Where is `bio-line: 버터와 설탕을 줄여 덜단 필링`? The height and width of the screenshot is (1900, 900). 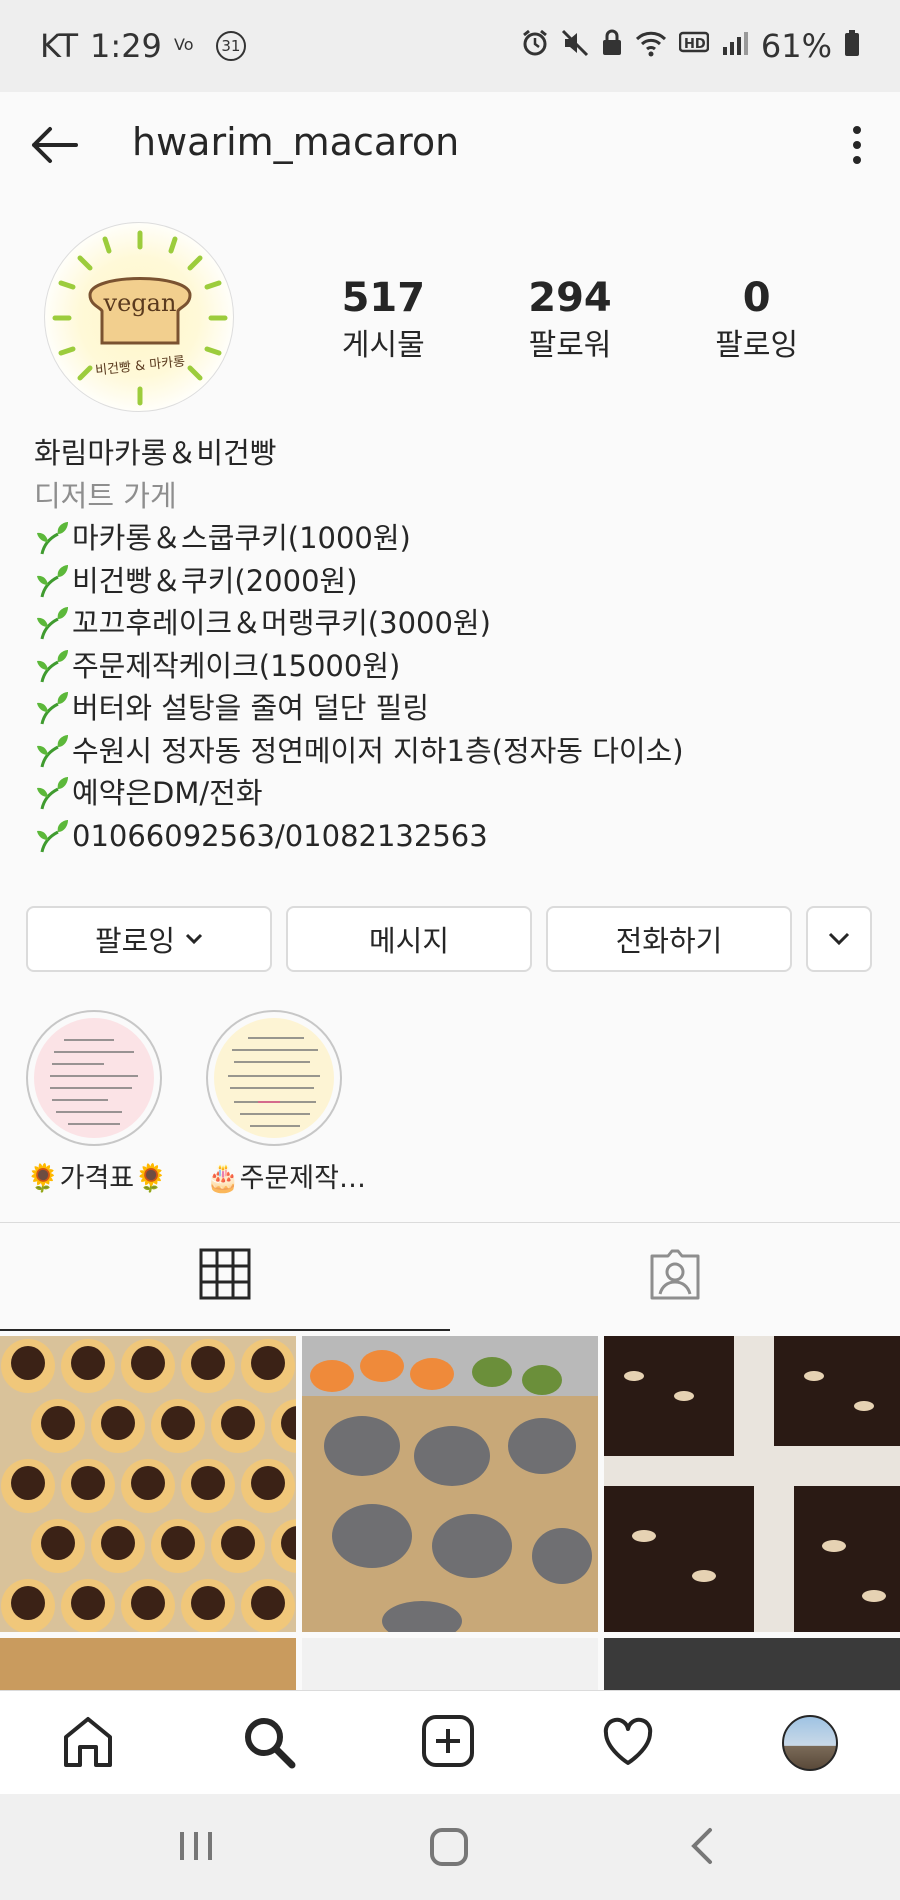
bio-line: 버터와 설탕을 줄여 덜단 필링 is located at coordinates (454, 708).